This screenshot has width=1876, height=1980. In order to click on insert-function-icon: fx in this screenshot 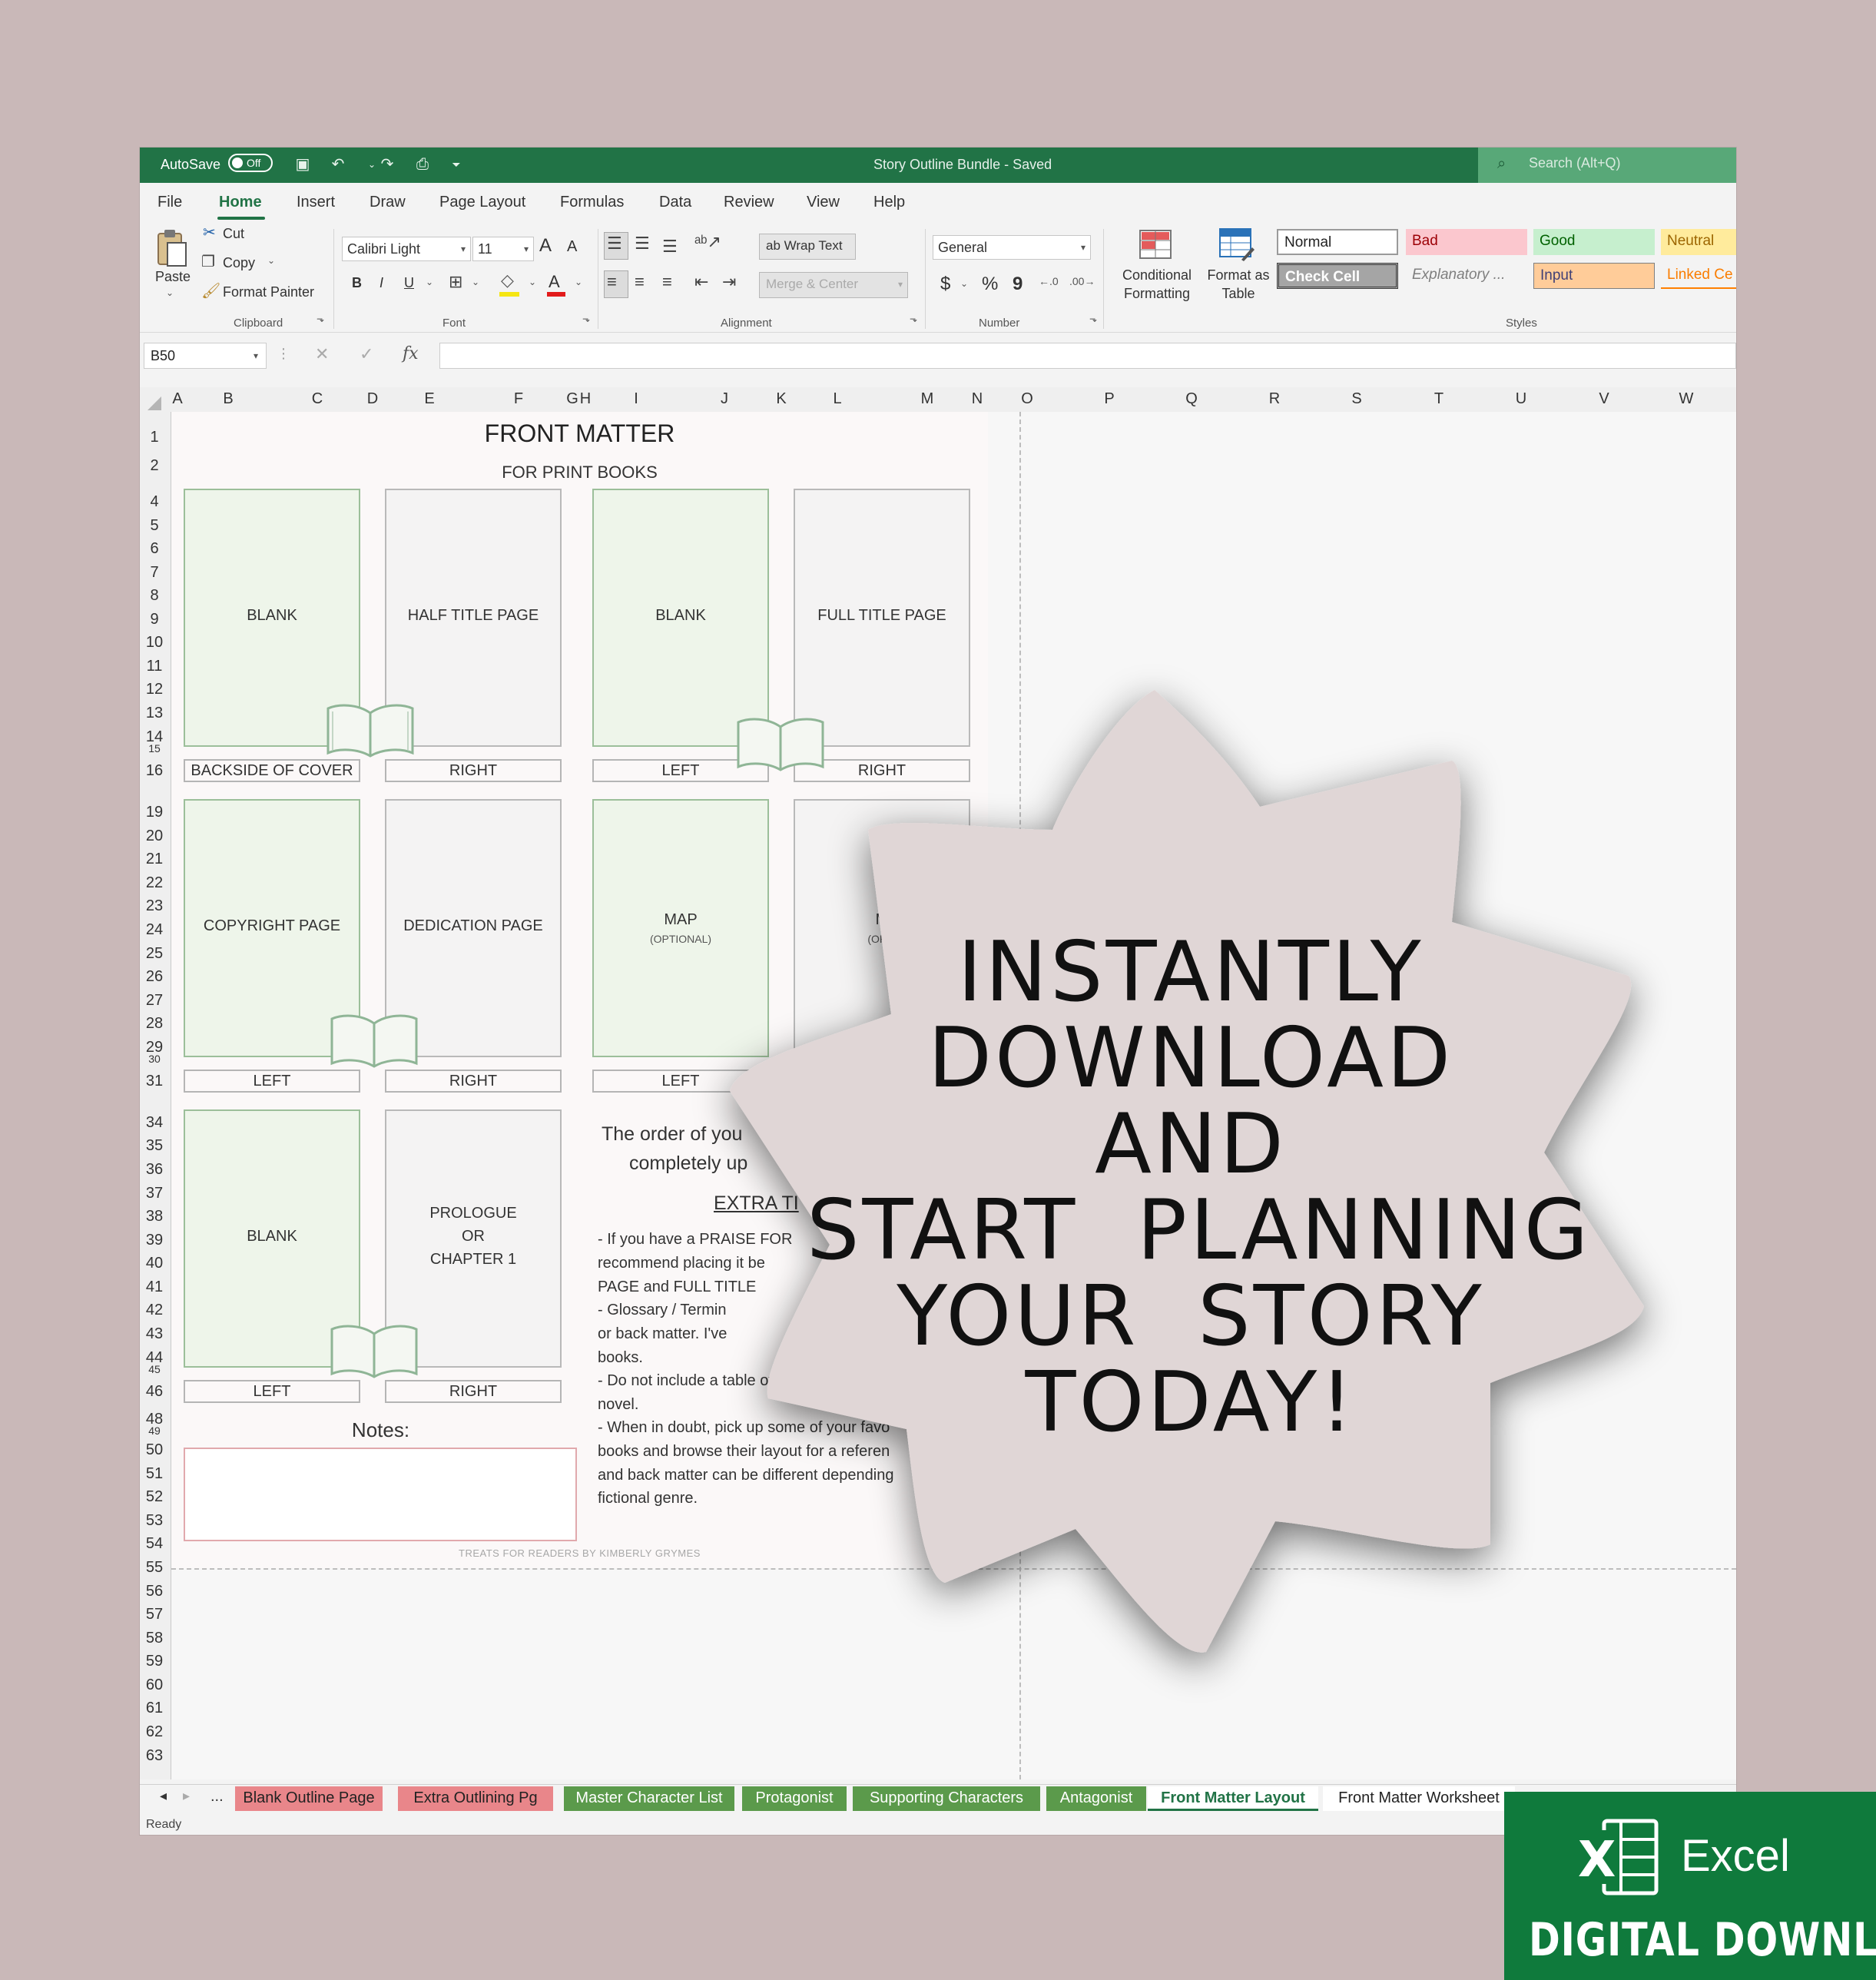, I will do `click(411, 353)`.